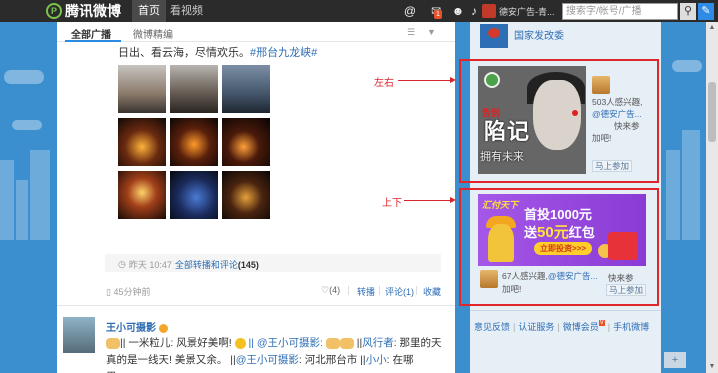 This screenshot has height=373, width=718. What do you see at coordinates (474, 11) in the screenshot?
I see `bell-icon: ♪` at bounding box center [474, 11].